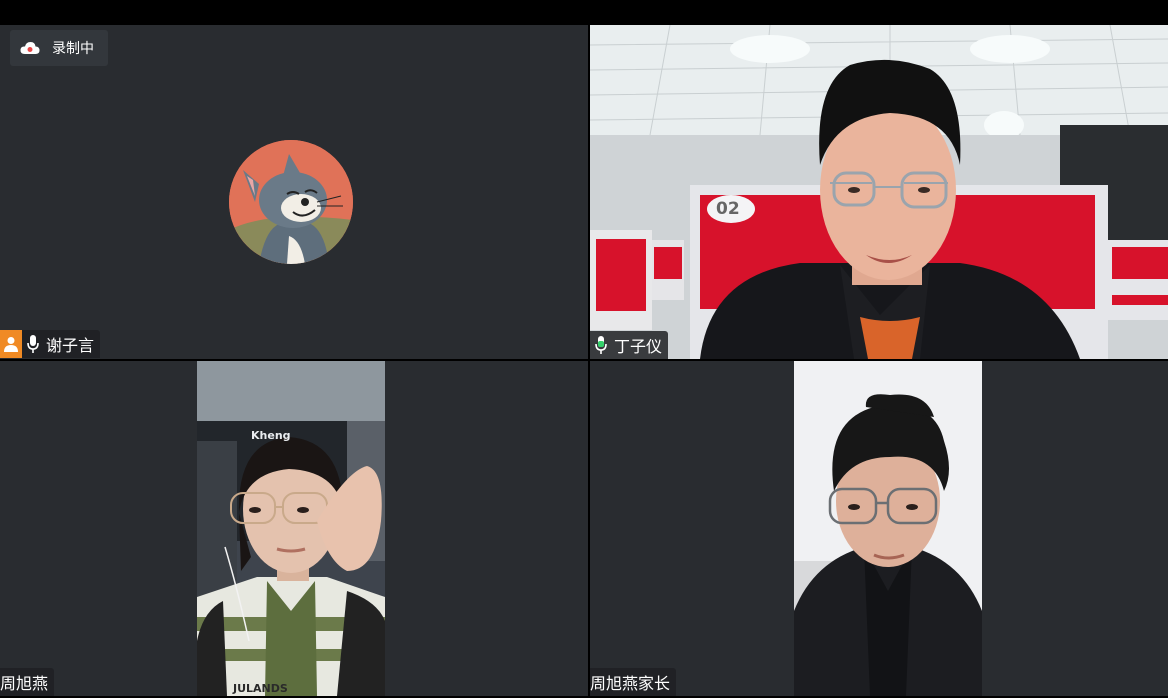 This screenshot has height=698, width=1168. I want to click on host-icon, so click(11, 344).